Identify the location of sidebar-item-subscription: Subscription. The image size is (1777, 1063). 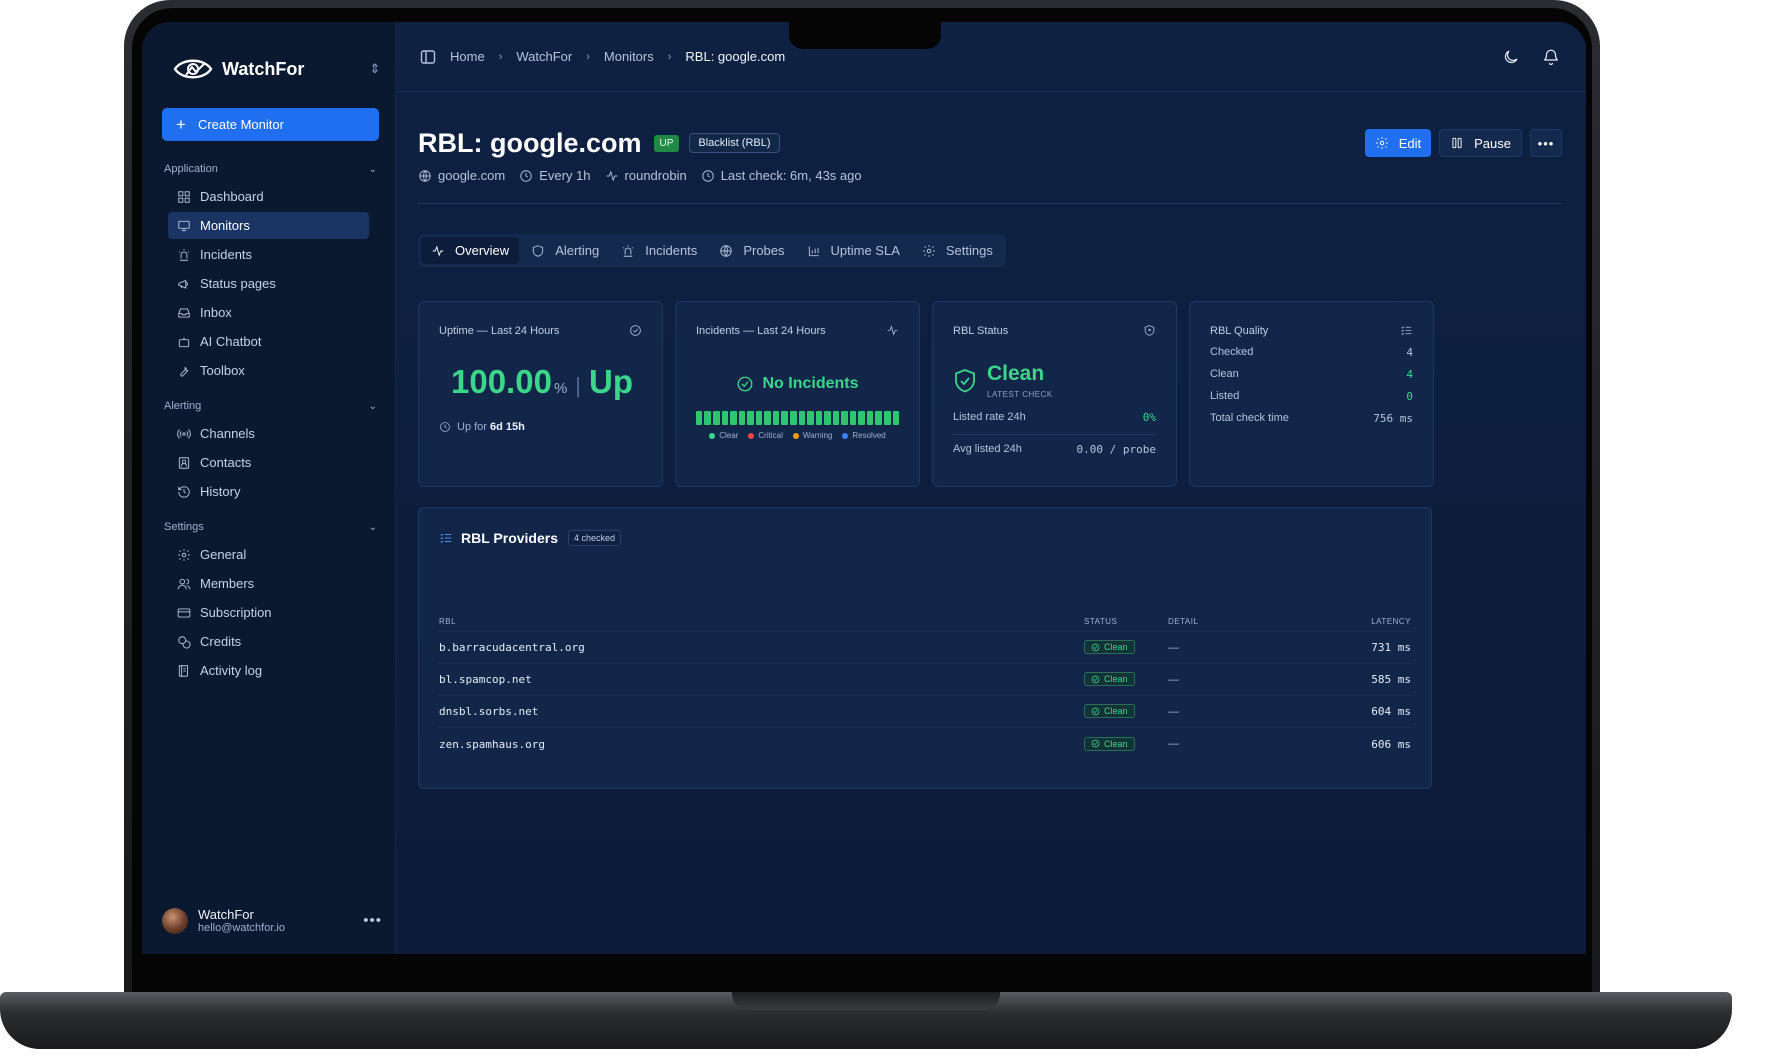
(268, 612).